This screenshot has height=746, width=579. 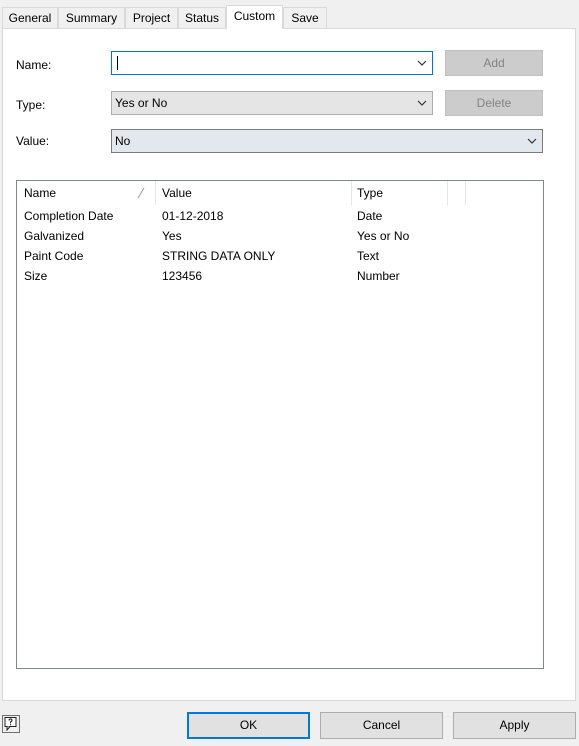 I want to click on row-name: Paint Code, so click(x=54, y=256).